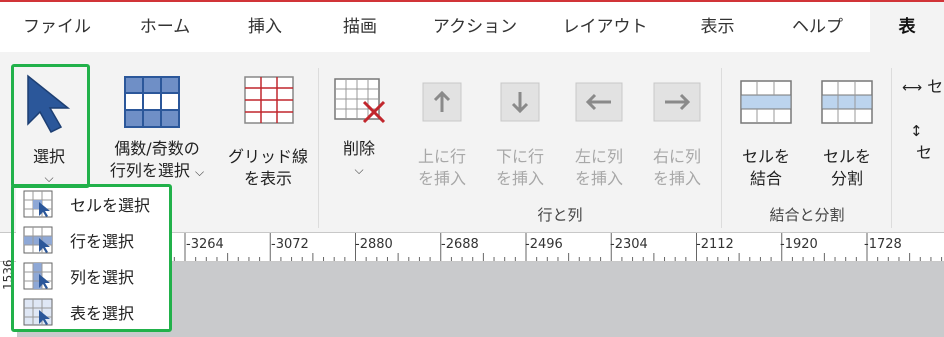 This screenshot has height=337, width=944. Describe the element at coordinates (677, 102) in the screenshot. I see `arrow-right-icon` at that location.